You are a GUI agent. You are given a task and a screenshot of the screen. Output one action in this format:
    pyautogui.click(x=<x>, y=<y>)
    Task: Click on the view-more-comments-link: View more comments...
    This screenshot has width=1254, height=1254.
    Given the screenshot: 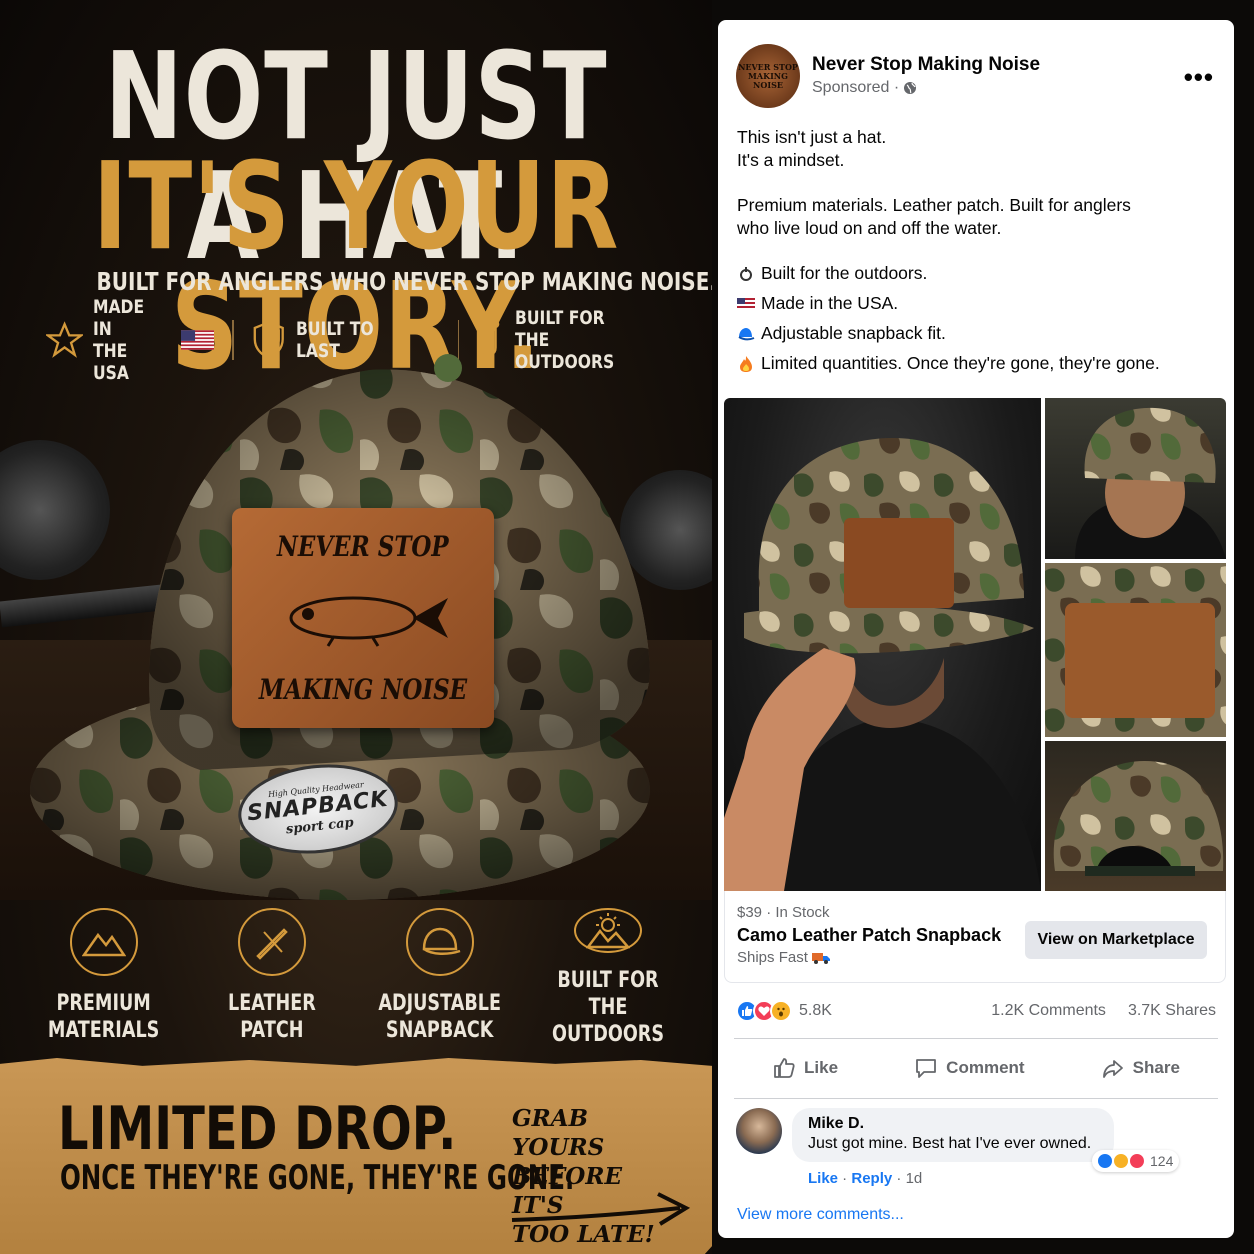 What is the action you would take?
    pyautogui.click(x=820, y=1215)
    